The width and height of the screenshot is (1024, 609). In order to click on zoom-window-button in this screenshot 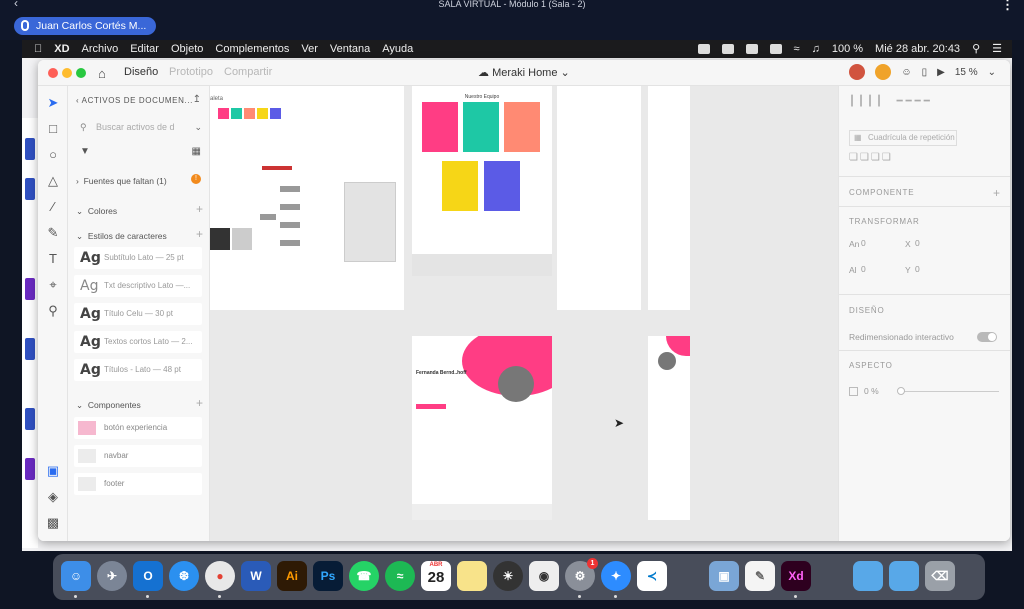, I will do `click(81, 73)`.